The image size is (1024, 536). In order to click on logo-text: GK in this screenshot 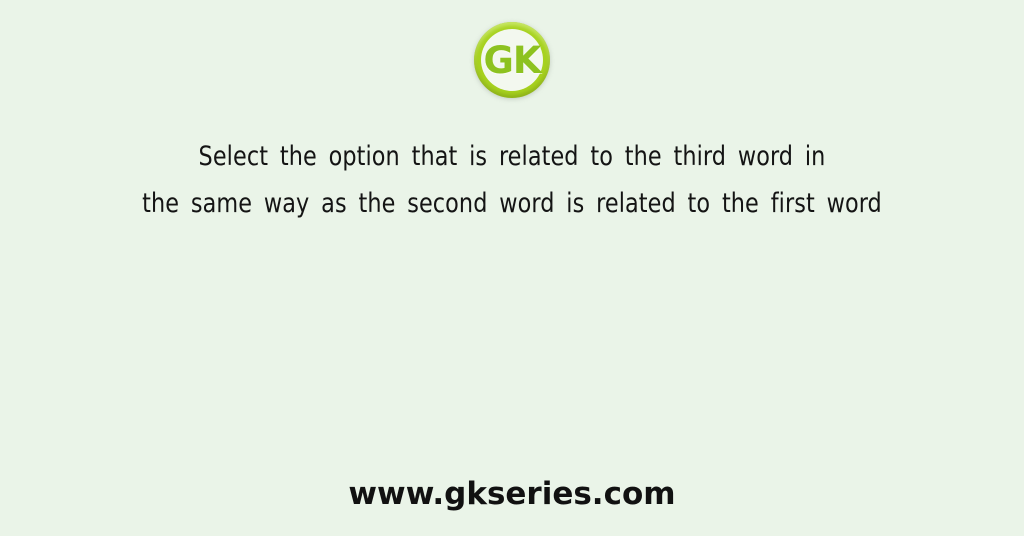, I will do `click(512, 60)`.